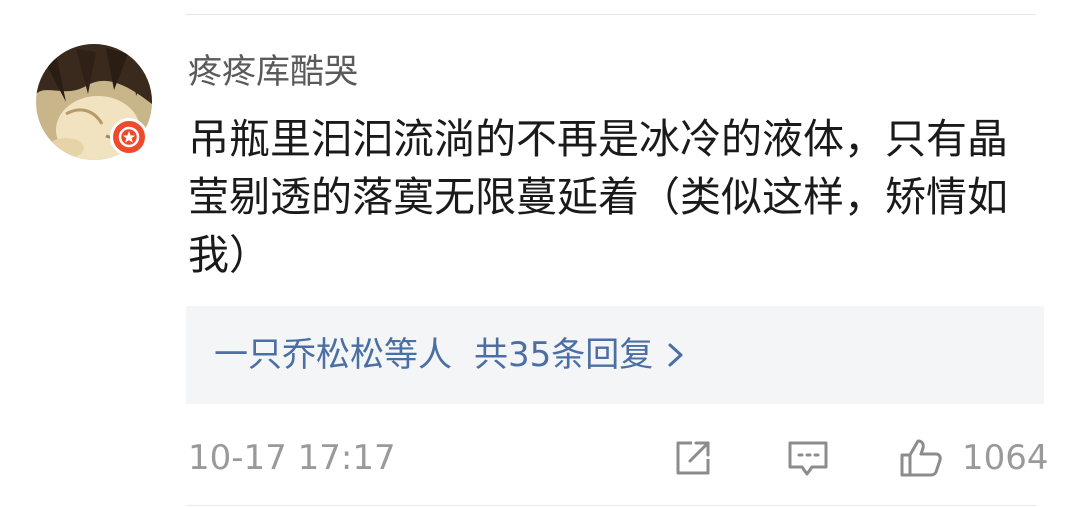 The width and height of the screenshot is (1080, 507). I want to click on comment-timestamp: 10-17 17:17, so click(292, 458).